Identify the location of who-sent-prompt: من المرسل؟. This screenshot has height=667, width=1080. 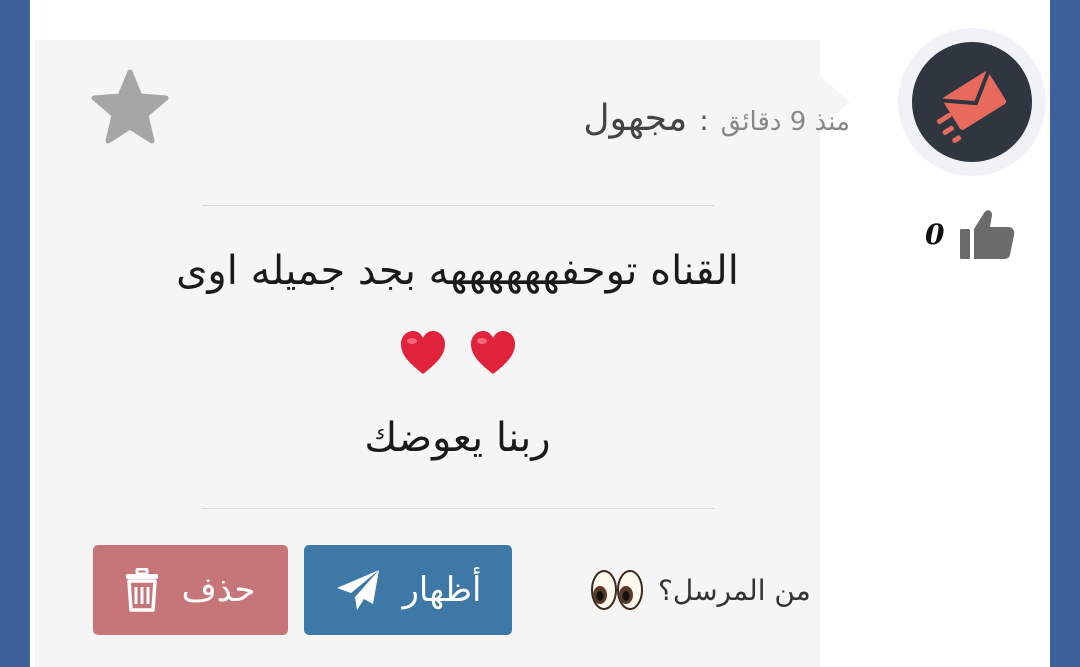
(700, 590).